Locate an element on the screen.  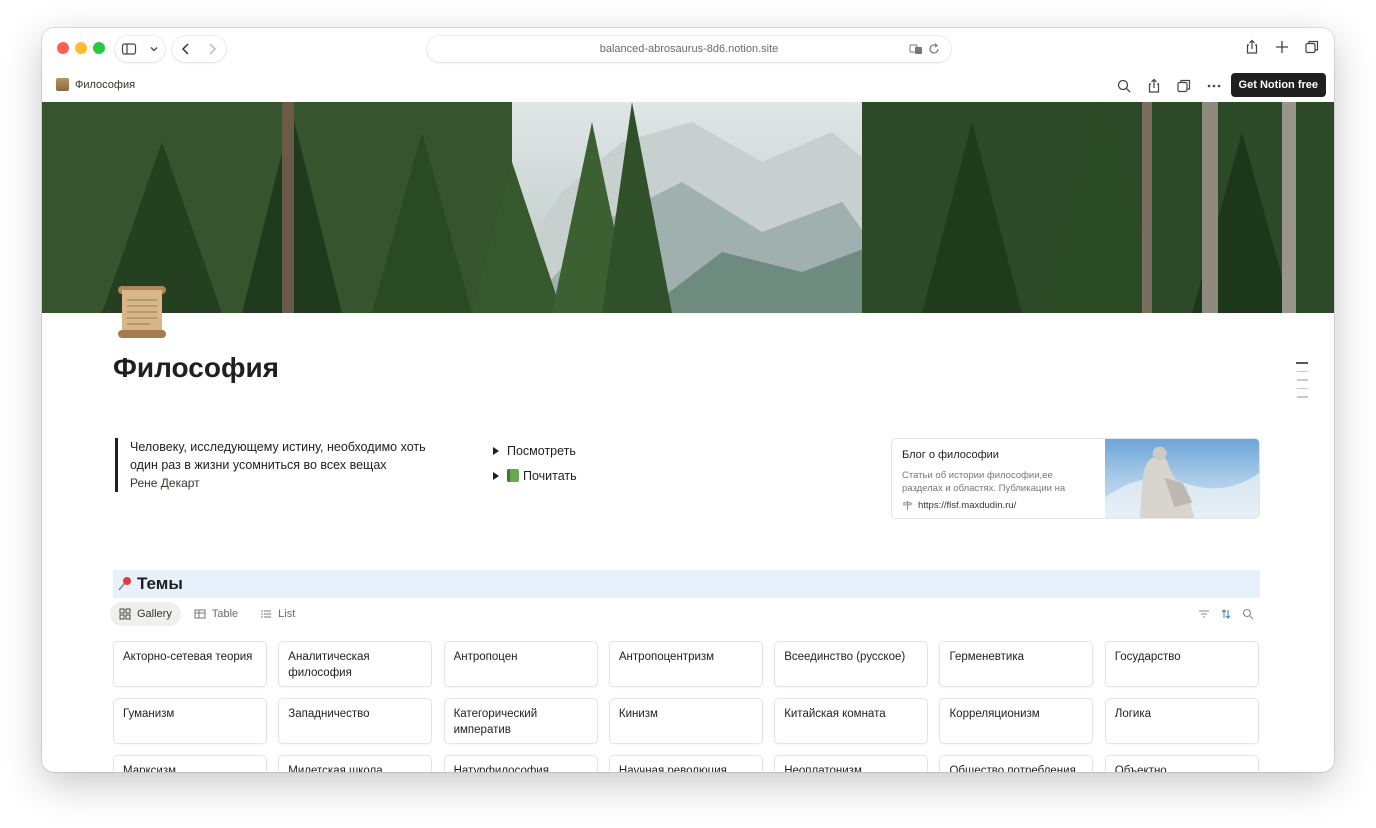
duplicate-icon is located at coordinates (1184, 86).